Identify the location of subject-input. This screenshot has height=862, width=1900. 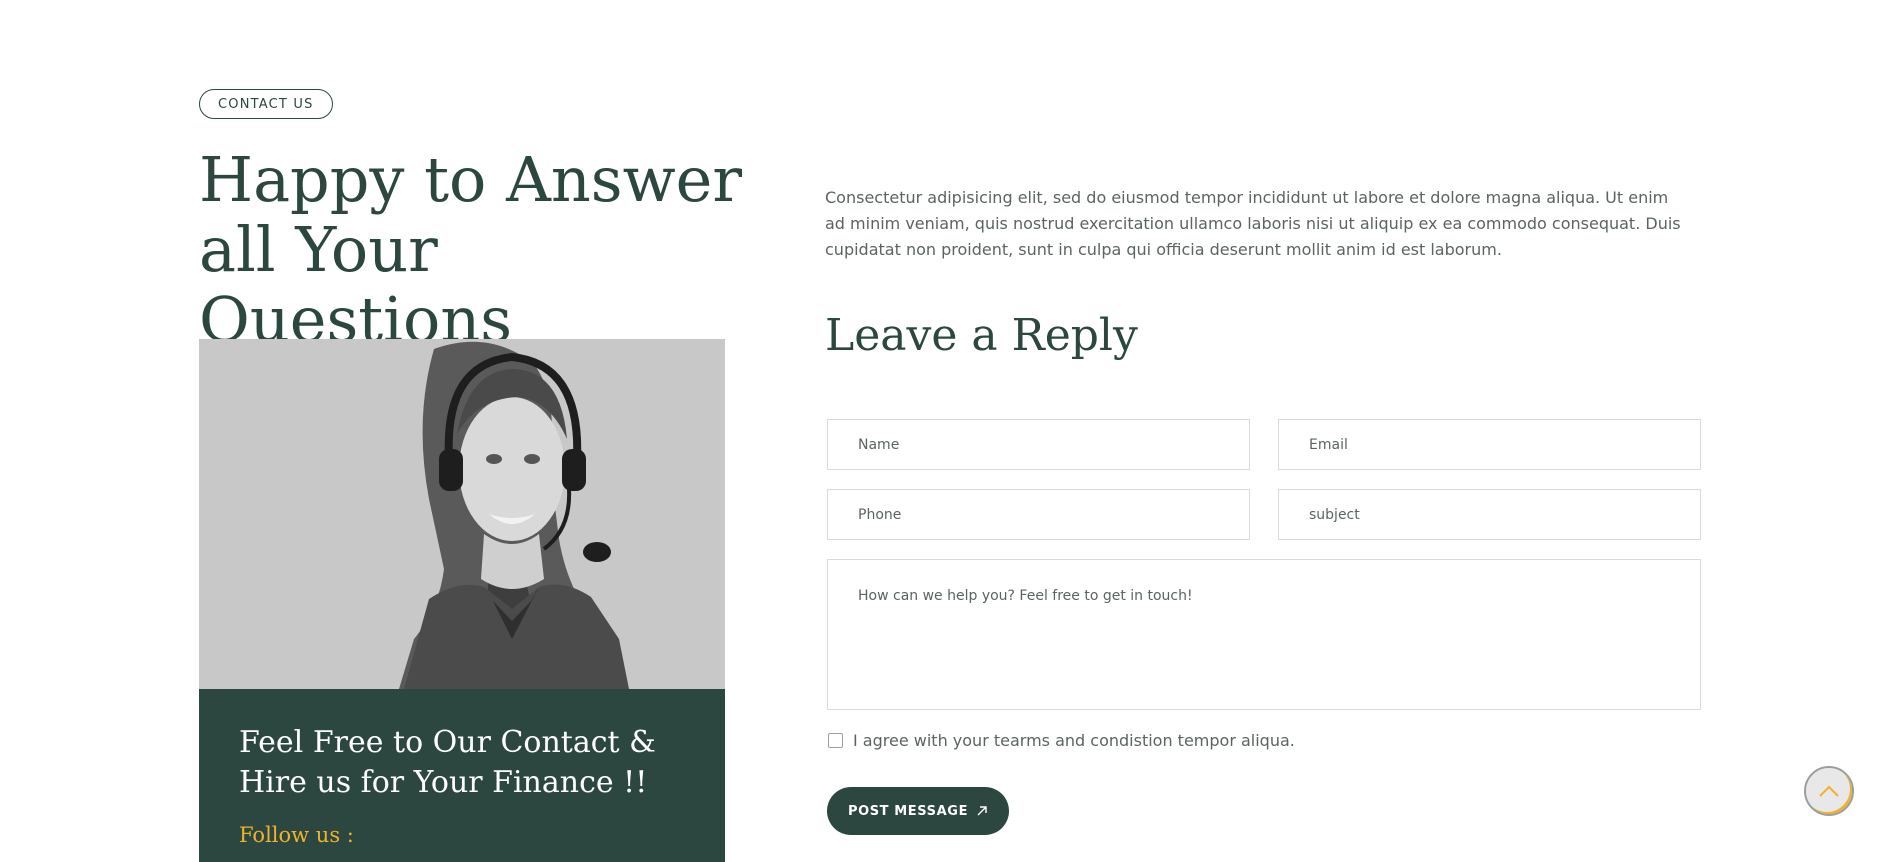
(1489, 514).